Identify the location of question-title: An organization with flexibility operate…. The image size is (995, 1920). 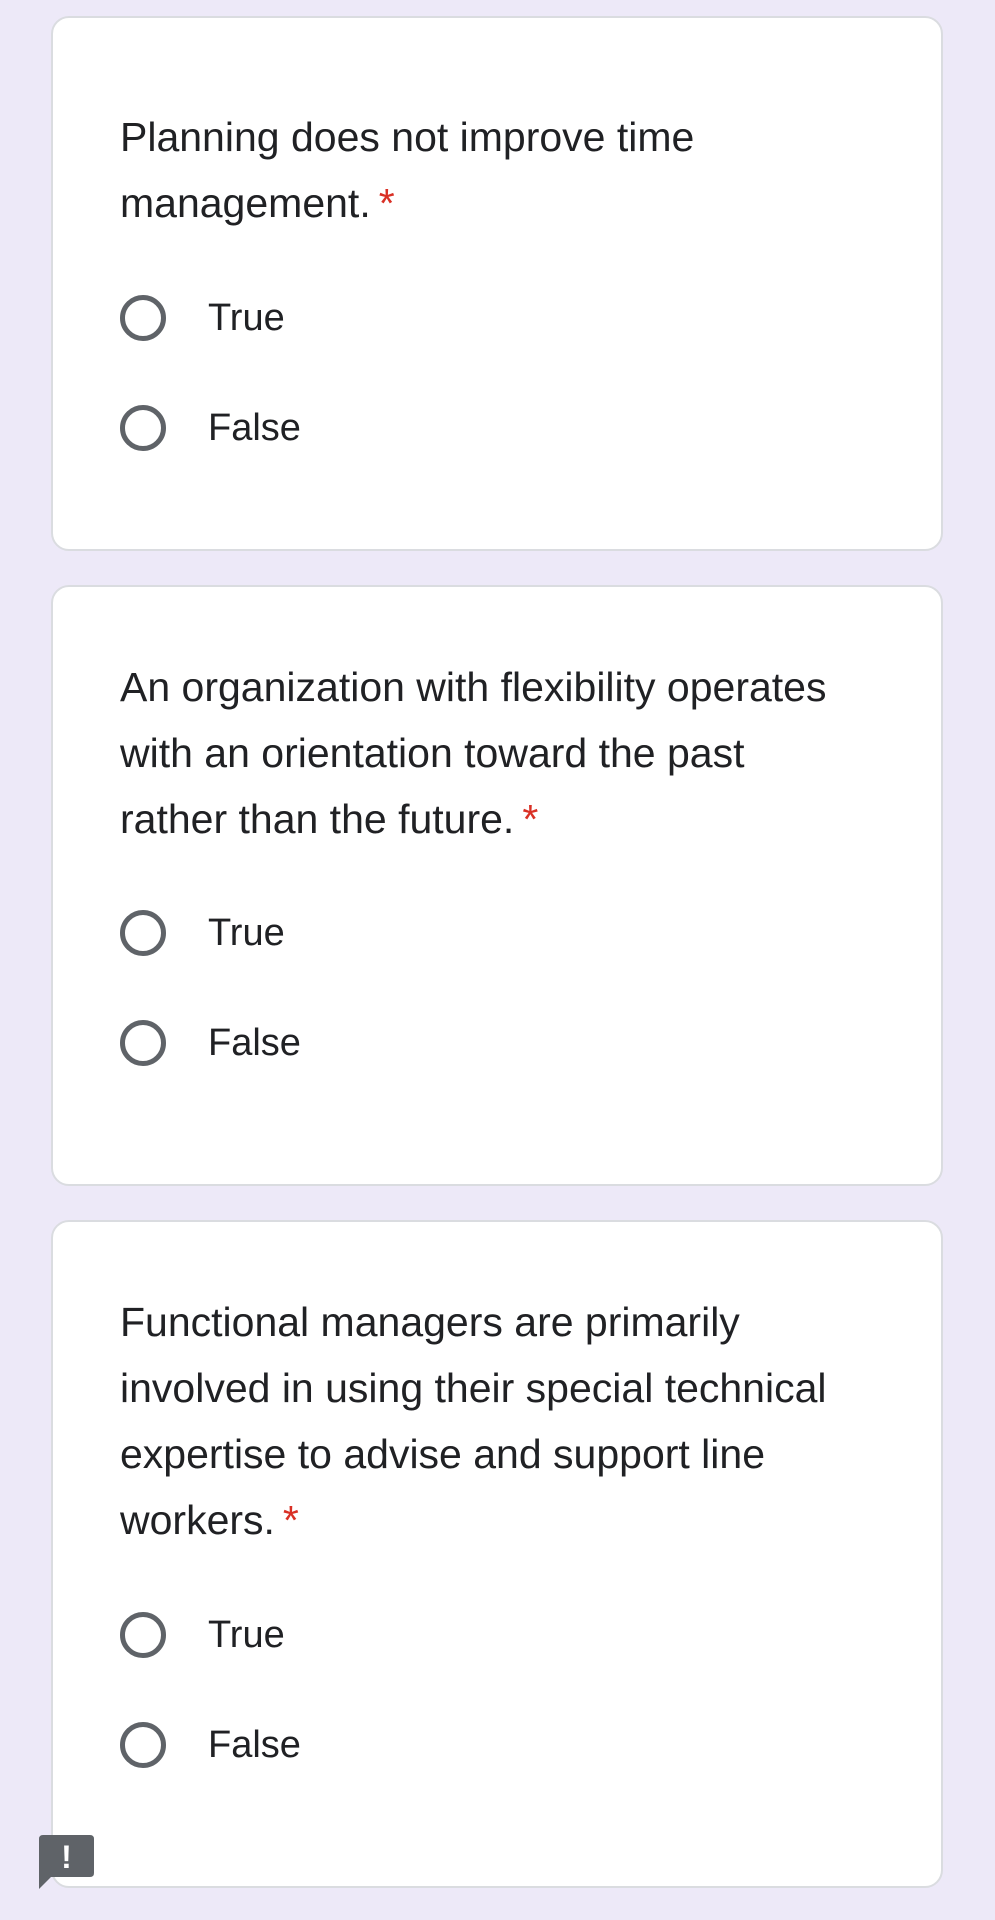
(490, 753).